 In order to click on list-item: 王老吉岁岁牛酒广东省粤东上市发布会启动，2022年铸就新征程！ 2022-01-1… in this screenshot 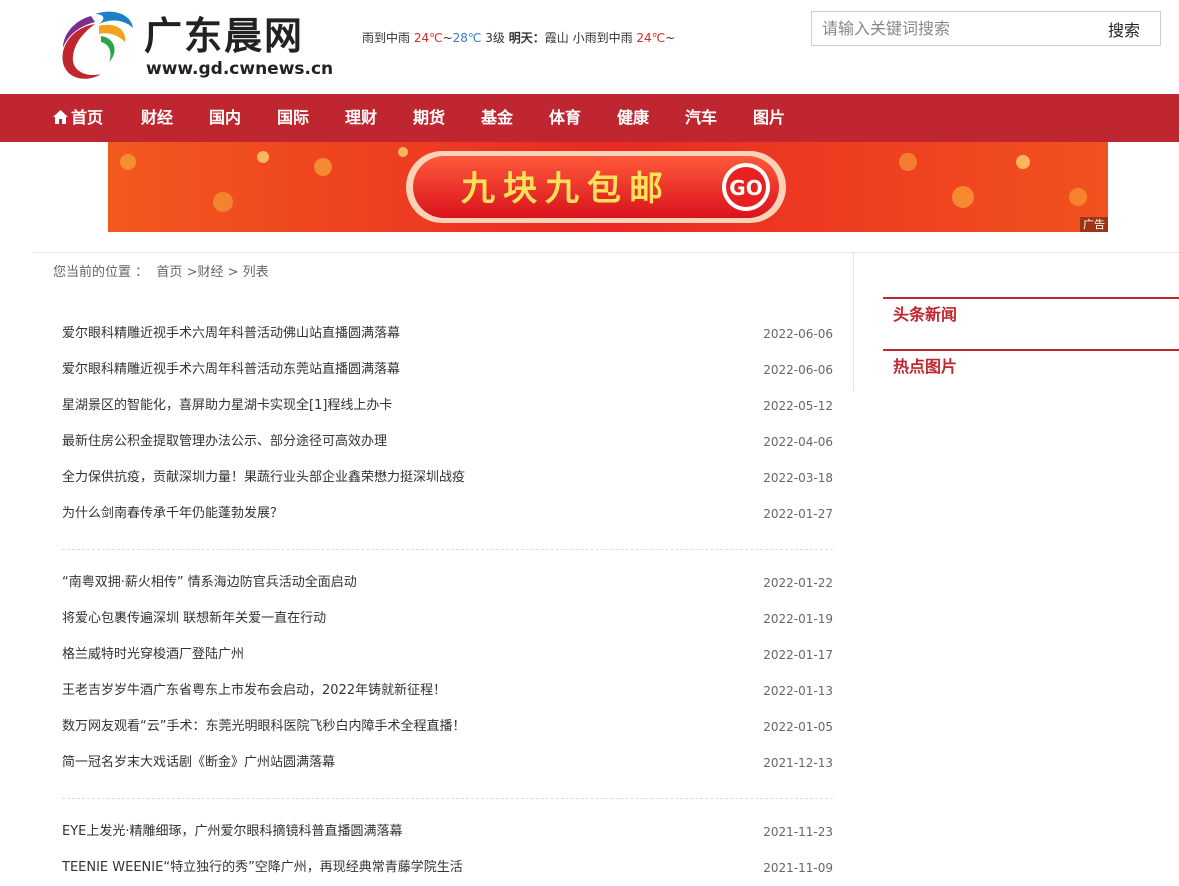, I will do `click(447, 691)`.